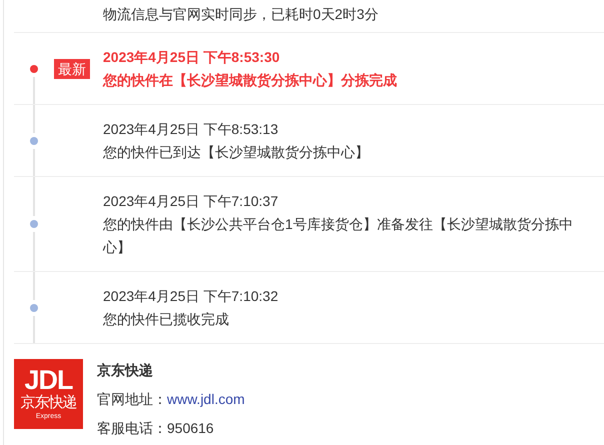 The height and width of the screenshot is (445, 604). What do you see at coordinates (132, 399) in the screenshot?
I see `website-label: 官网地址：` at bounding box center [132, 399].